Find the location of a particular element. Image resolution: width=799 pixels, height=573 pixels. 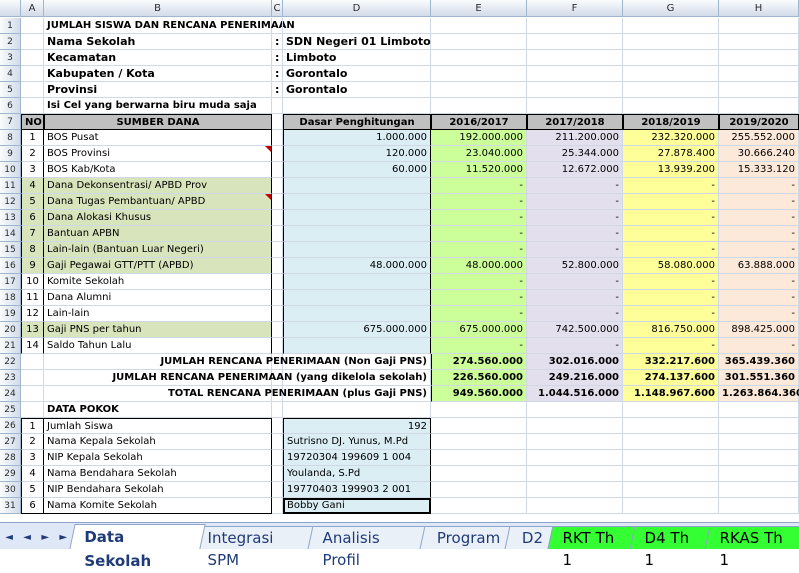

row-header: 16 is located at coordinates (10, 266).